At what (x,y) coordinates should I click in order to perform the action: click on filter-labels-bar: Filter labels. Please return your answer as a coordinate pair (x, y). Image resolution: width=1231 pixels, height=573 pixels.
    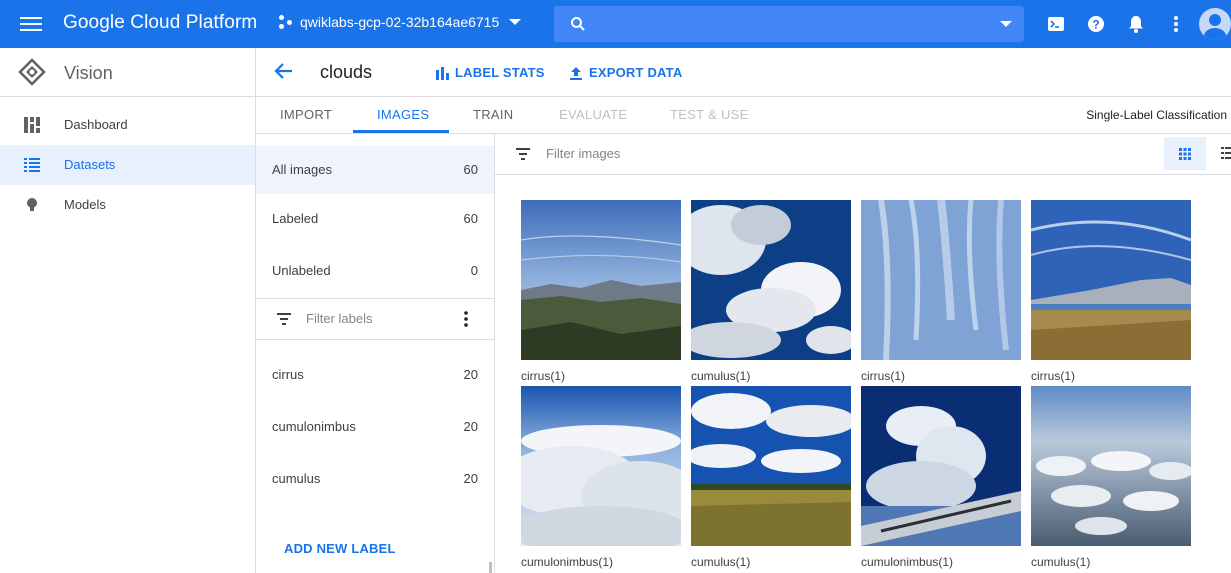
    Looking at the image, I should click on (375, 319).